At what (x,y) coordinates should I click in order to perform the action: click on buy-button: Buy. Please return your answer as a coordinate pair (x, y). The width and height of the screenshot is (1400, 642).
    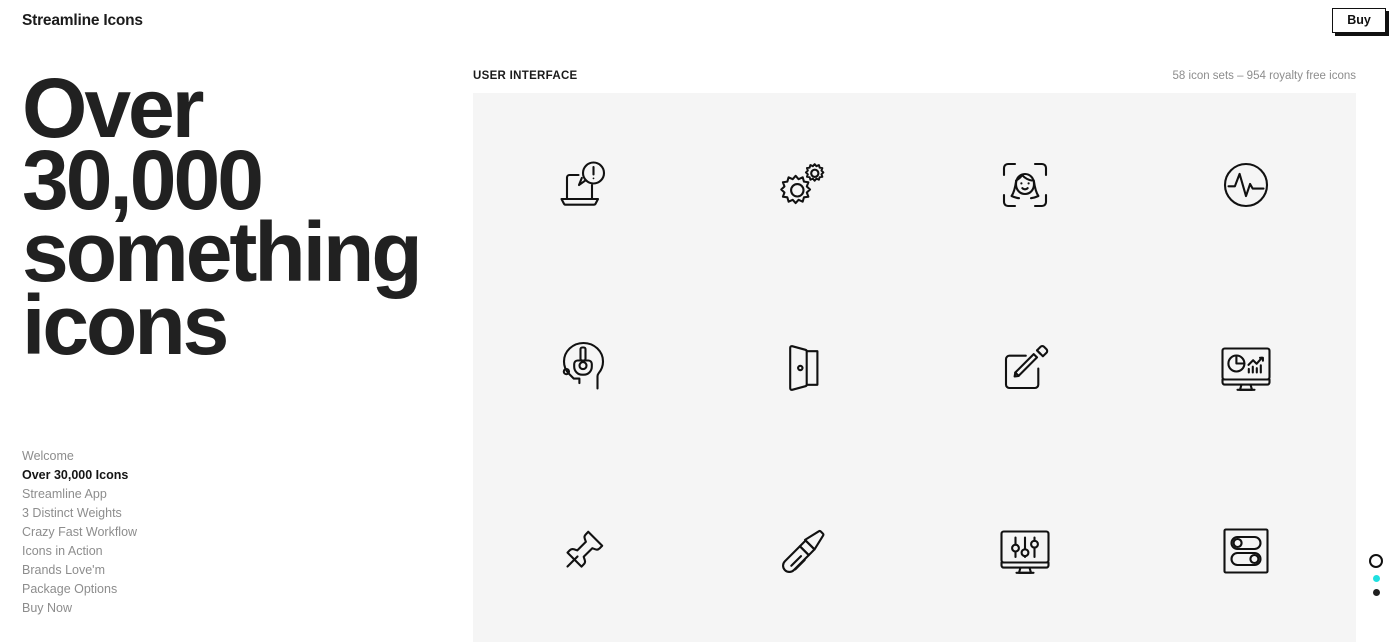
    Looking at the image, I should click on (1359, 20).